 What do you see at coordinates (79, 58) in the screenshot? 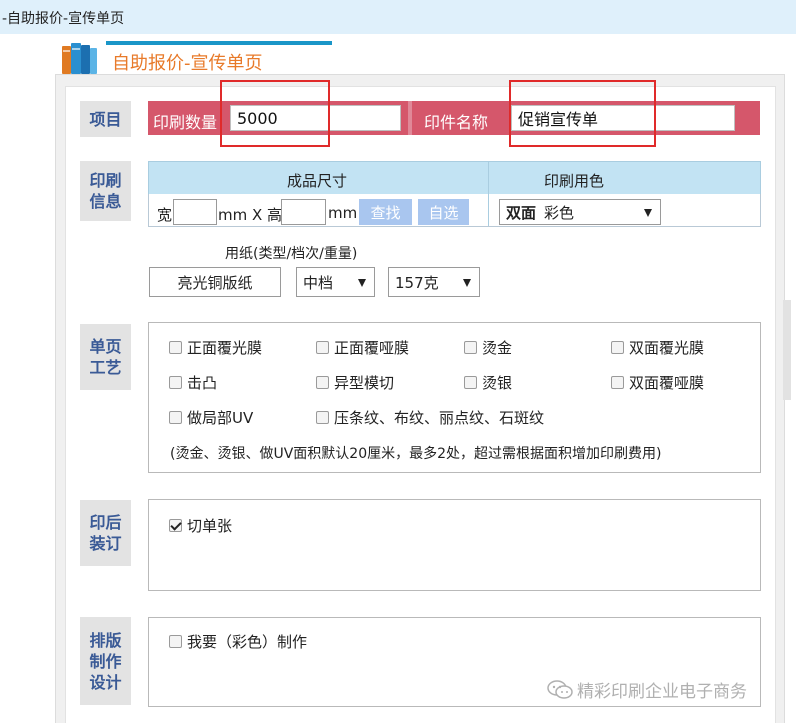
I see `books-icon` at bounding box center [79, 58].